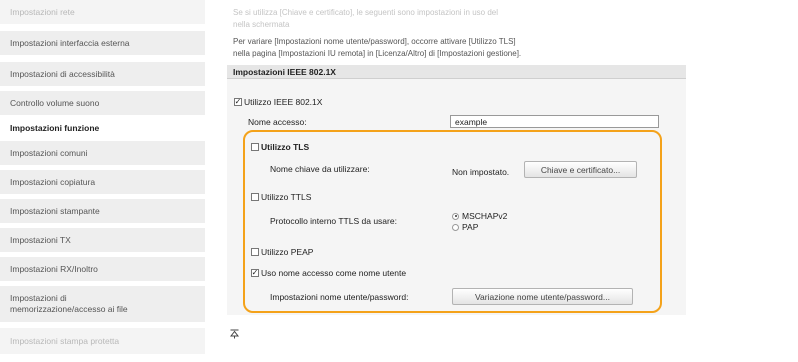 The height and width of the screenshot is (362, 798). Describe the element at coordinates (455, 227) in the screenshot. I see `pap-radio` at that location.